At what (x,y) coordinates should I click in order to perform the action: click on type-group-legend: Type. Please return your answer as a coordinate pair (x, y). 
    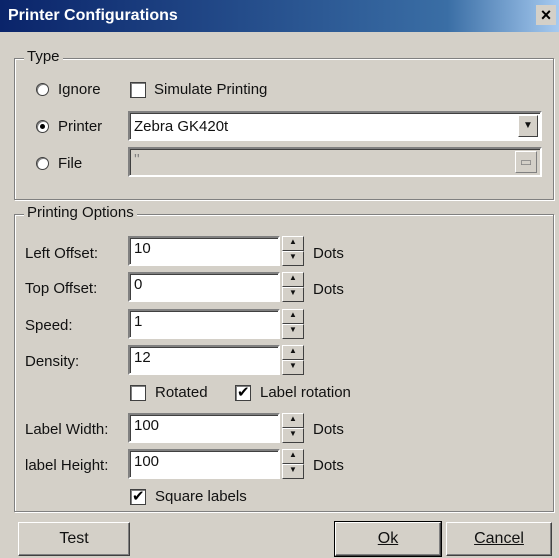
    Looking at the image, I should click on (43, 56).